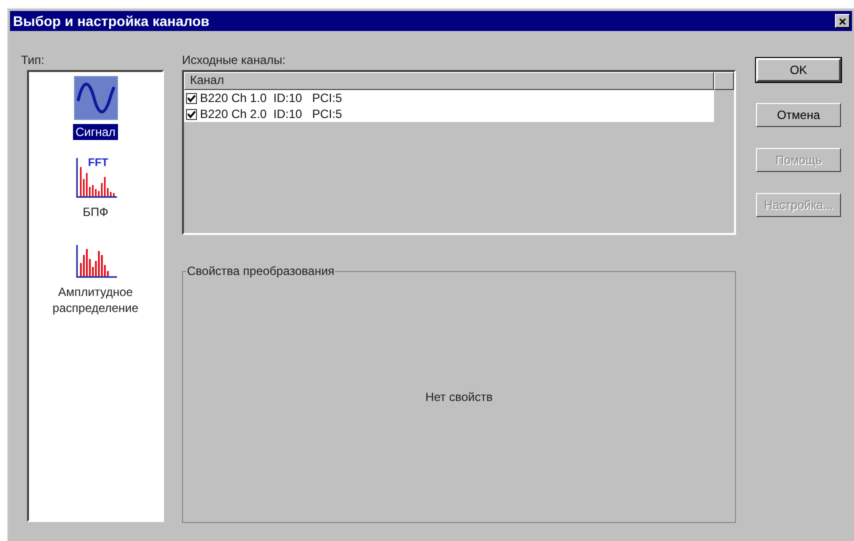  I want to click on group-title: Свойства преобразования, so click(261, 271).